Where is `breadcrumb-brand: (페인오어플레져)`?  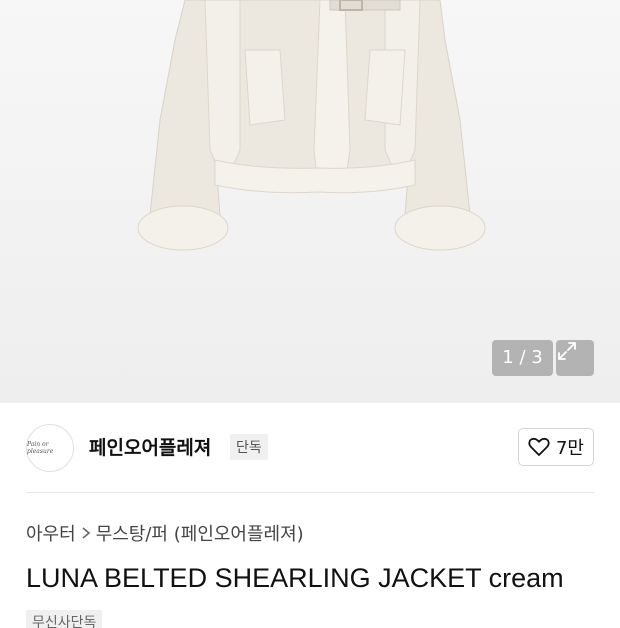 breadcrumb-brand: (페인오어플레져) is located at coordinates (239, 533).